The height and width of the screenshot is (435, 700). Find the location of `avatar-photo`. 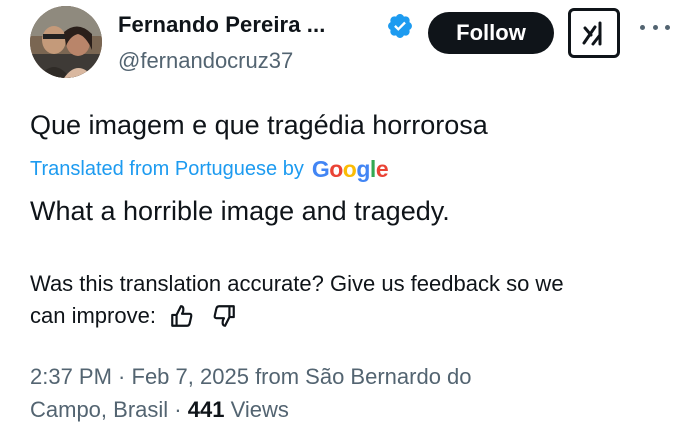

avatar-photo is located at coordinates (66, 42).